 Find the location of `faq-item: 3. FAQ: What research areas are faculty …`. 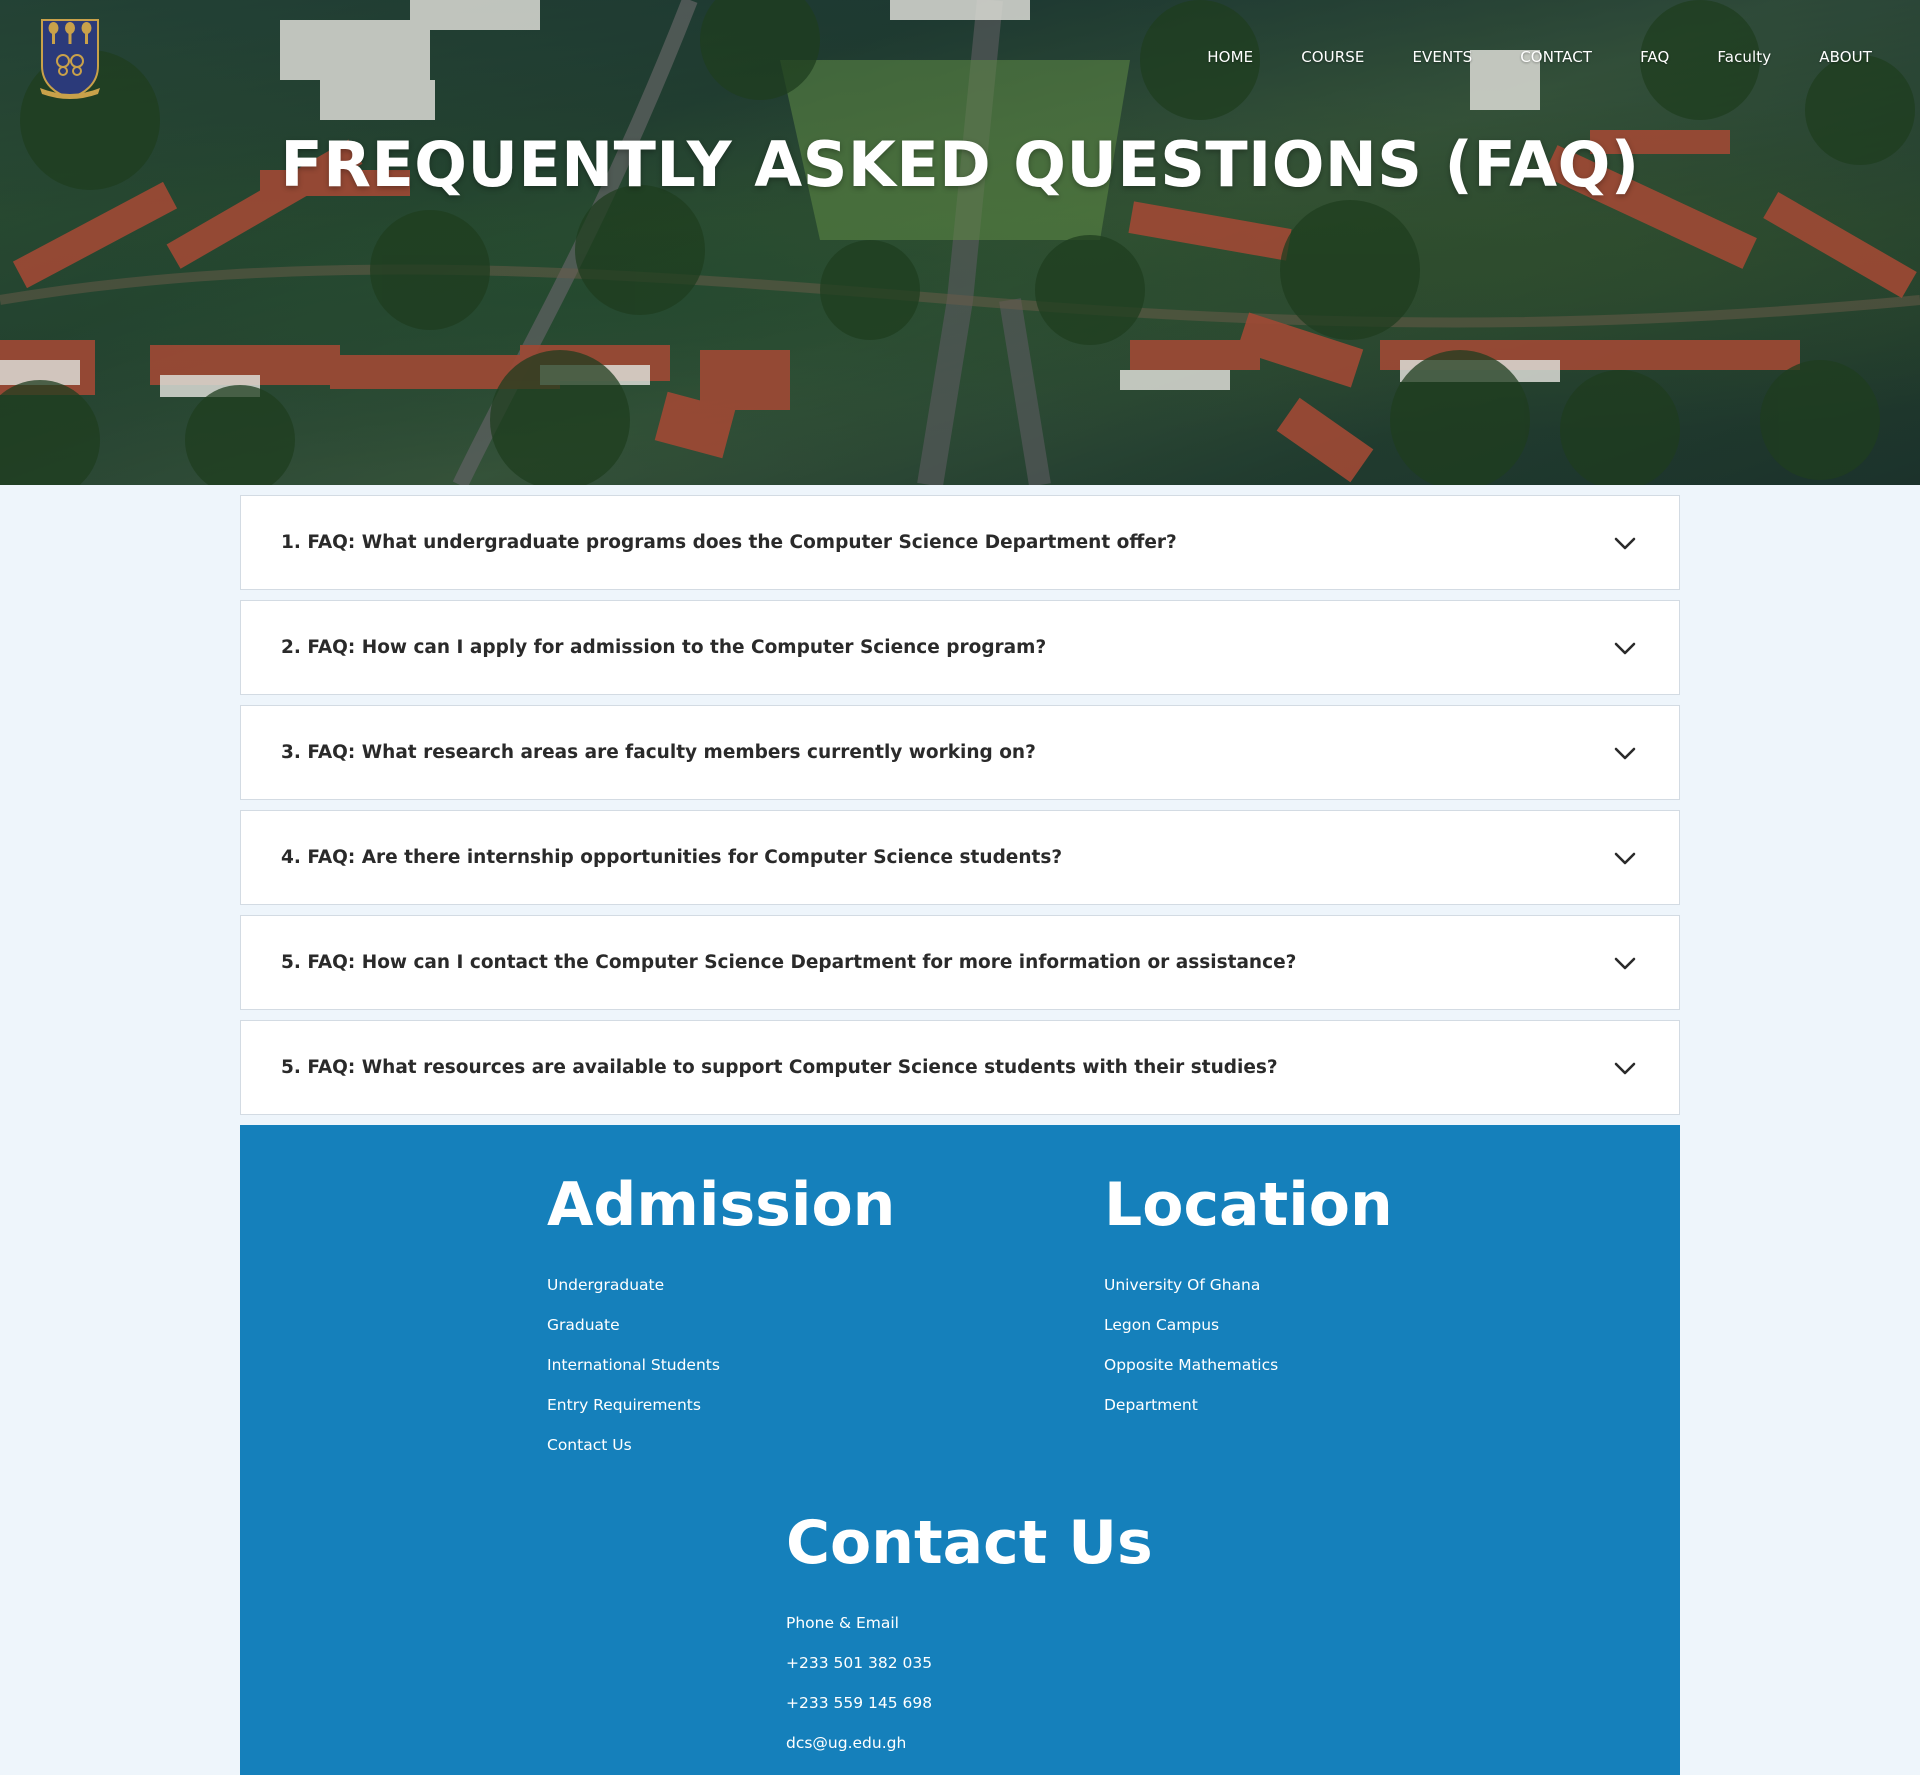

faq-item: 3. FAQ: What research areas are faculty … is located at coordinates (960, 752).